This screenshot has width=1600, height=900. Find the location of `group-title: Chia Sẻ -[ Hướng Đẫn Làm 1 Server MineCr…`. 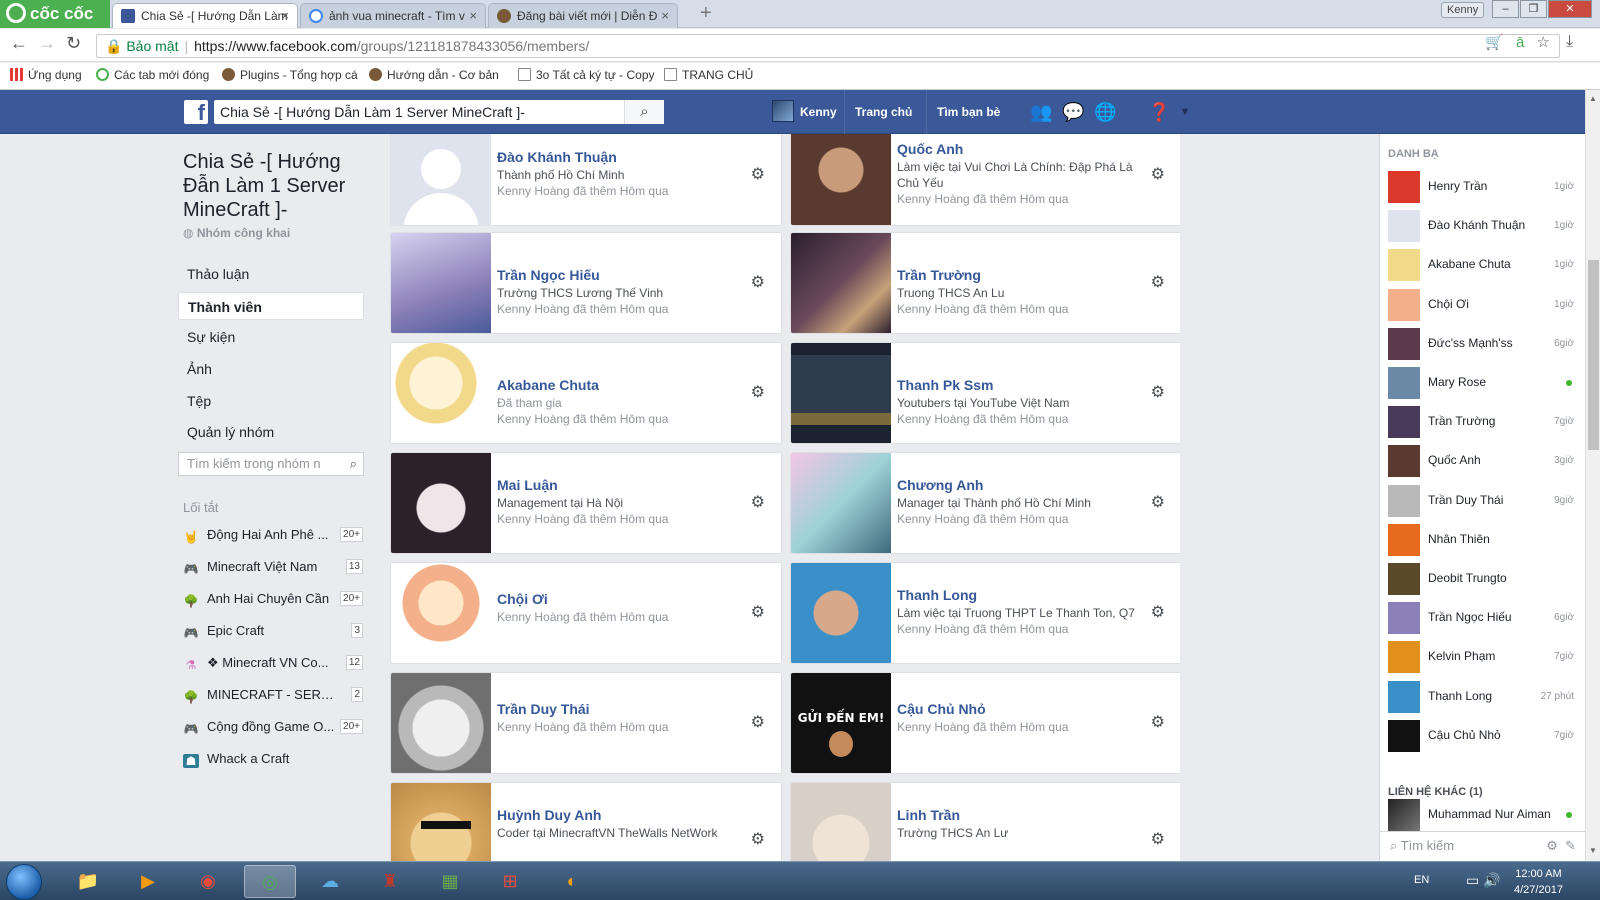

group-title: Chia Sẻ -[ Hướng Đẫn Làm 1 Server MineCr… is located at coordinates (278, 186).